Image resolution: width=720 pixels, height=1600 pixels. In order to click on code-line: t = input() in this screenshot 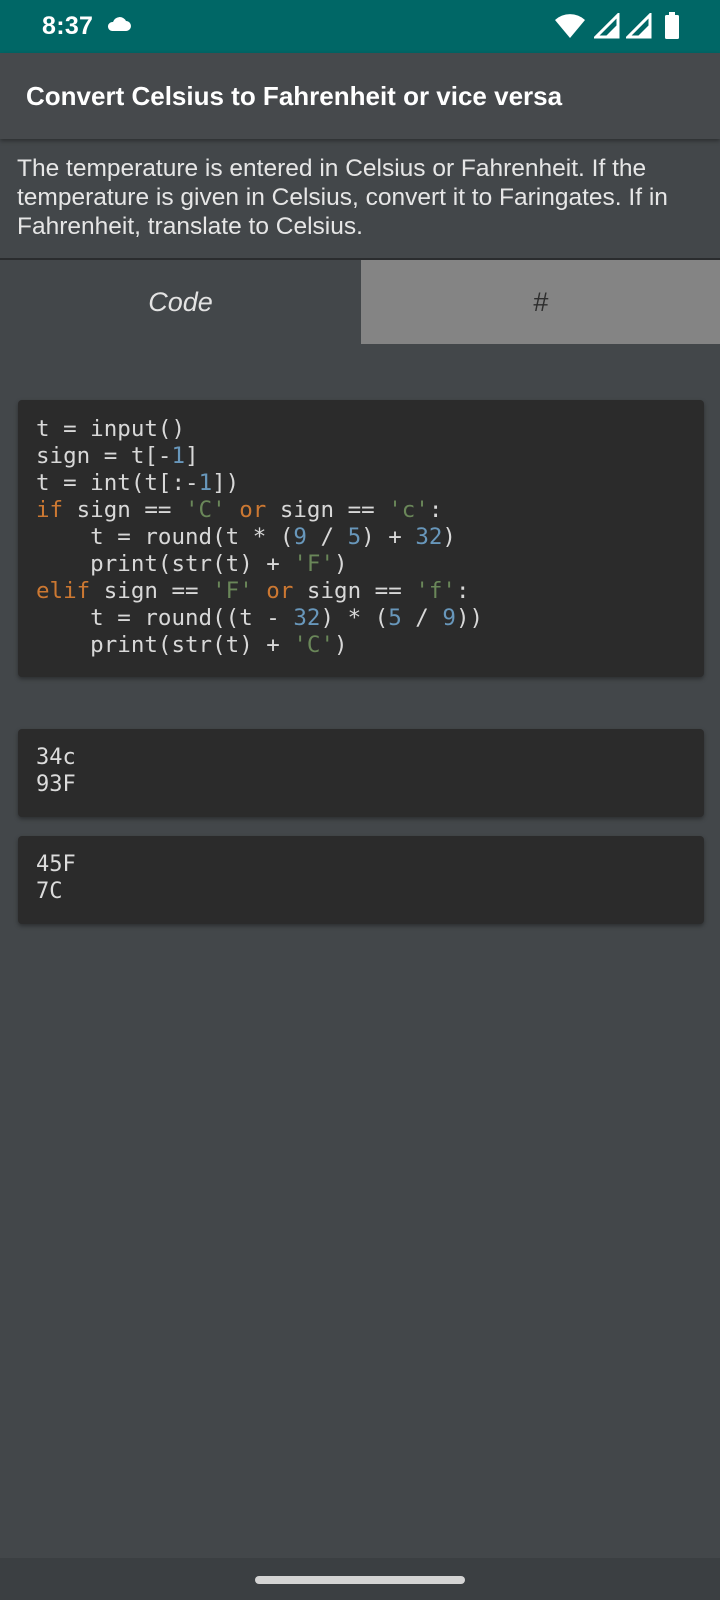, I will do `click(111, 429)`.